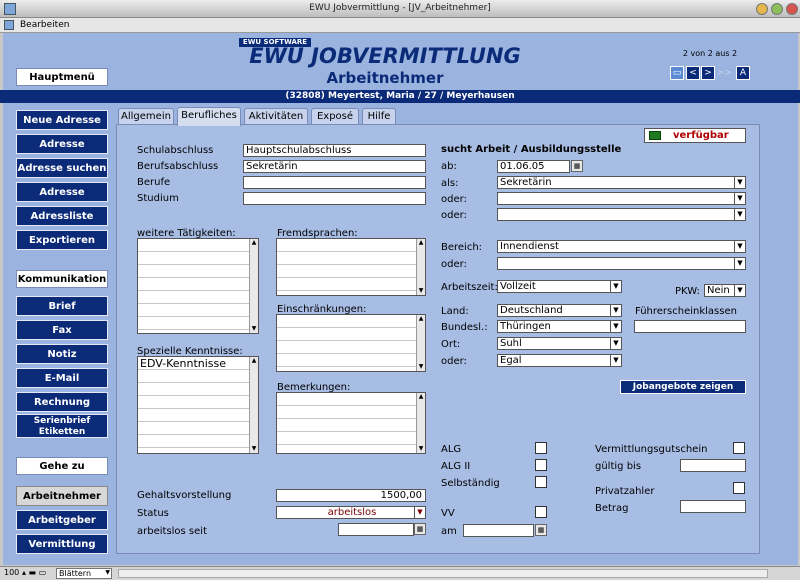 The height and width of the screenshot is (580, 800). I want to click on next-record-button: >, so click(708, 73).